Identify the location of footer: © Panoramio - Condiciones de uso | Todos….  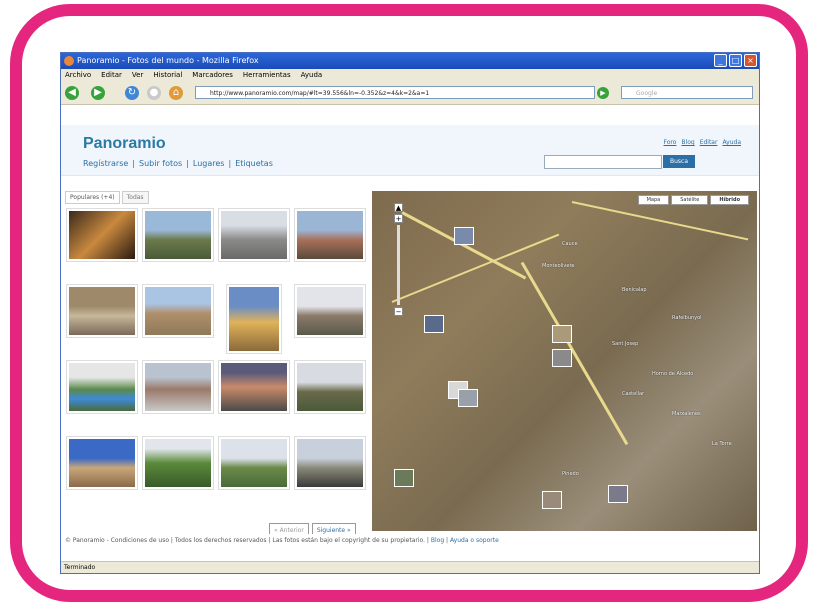
(410, 541).